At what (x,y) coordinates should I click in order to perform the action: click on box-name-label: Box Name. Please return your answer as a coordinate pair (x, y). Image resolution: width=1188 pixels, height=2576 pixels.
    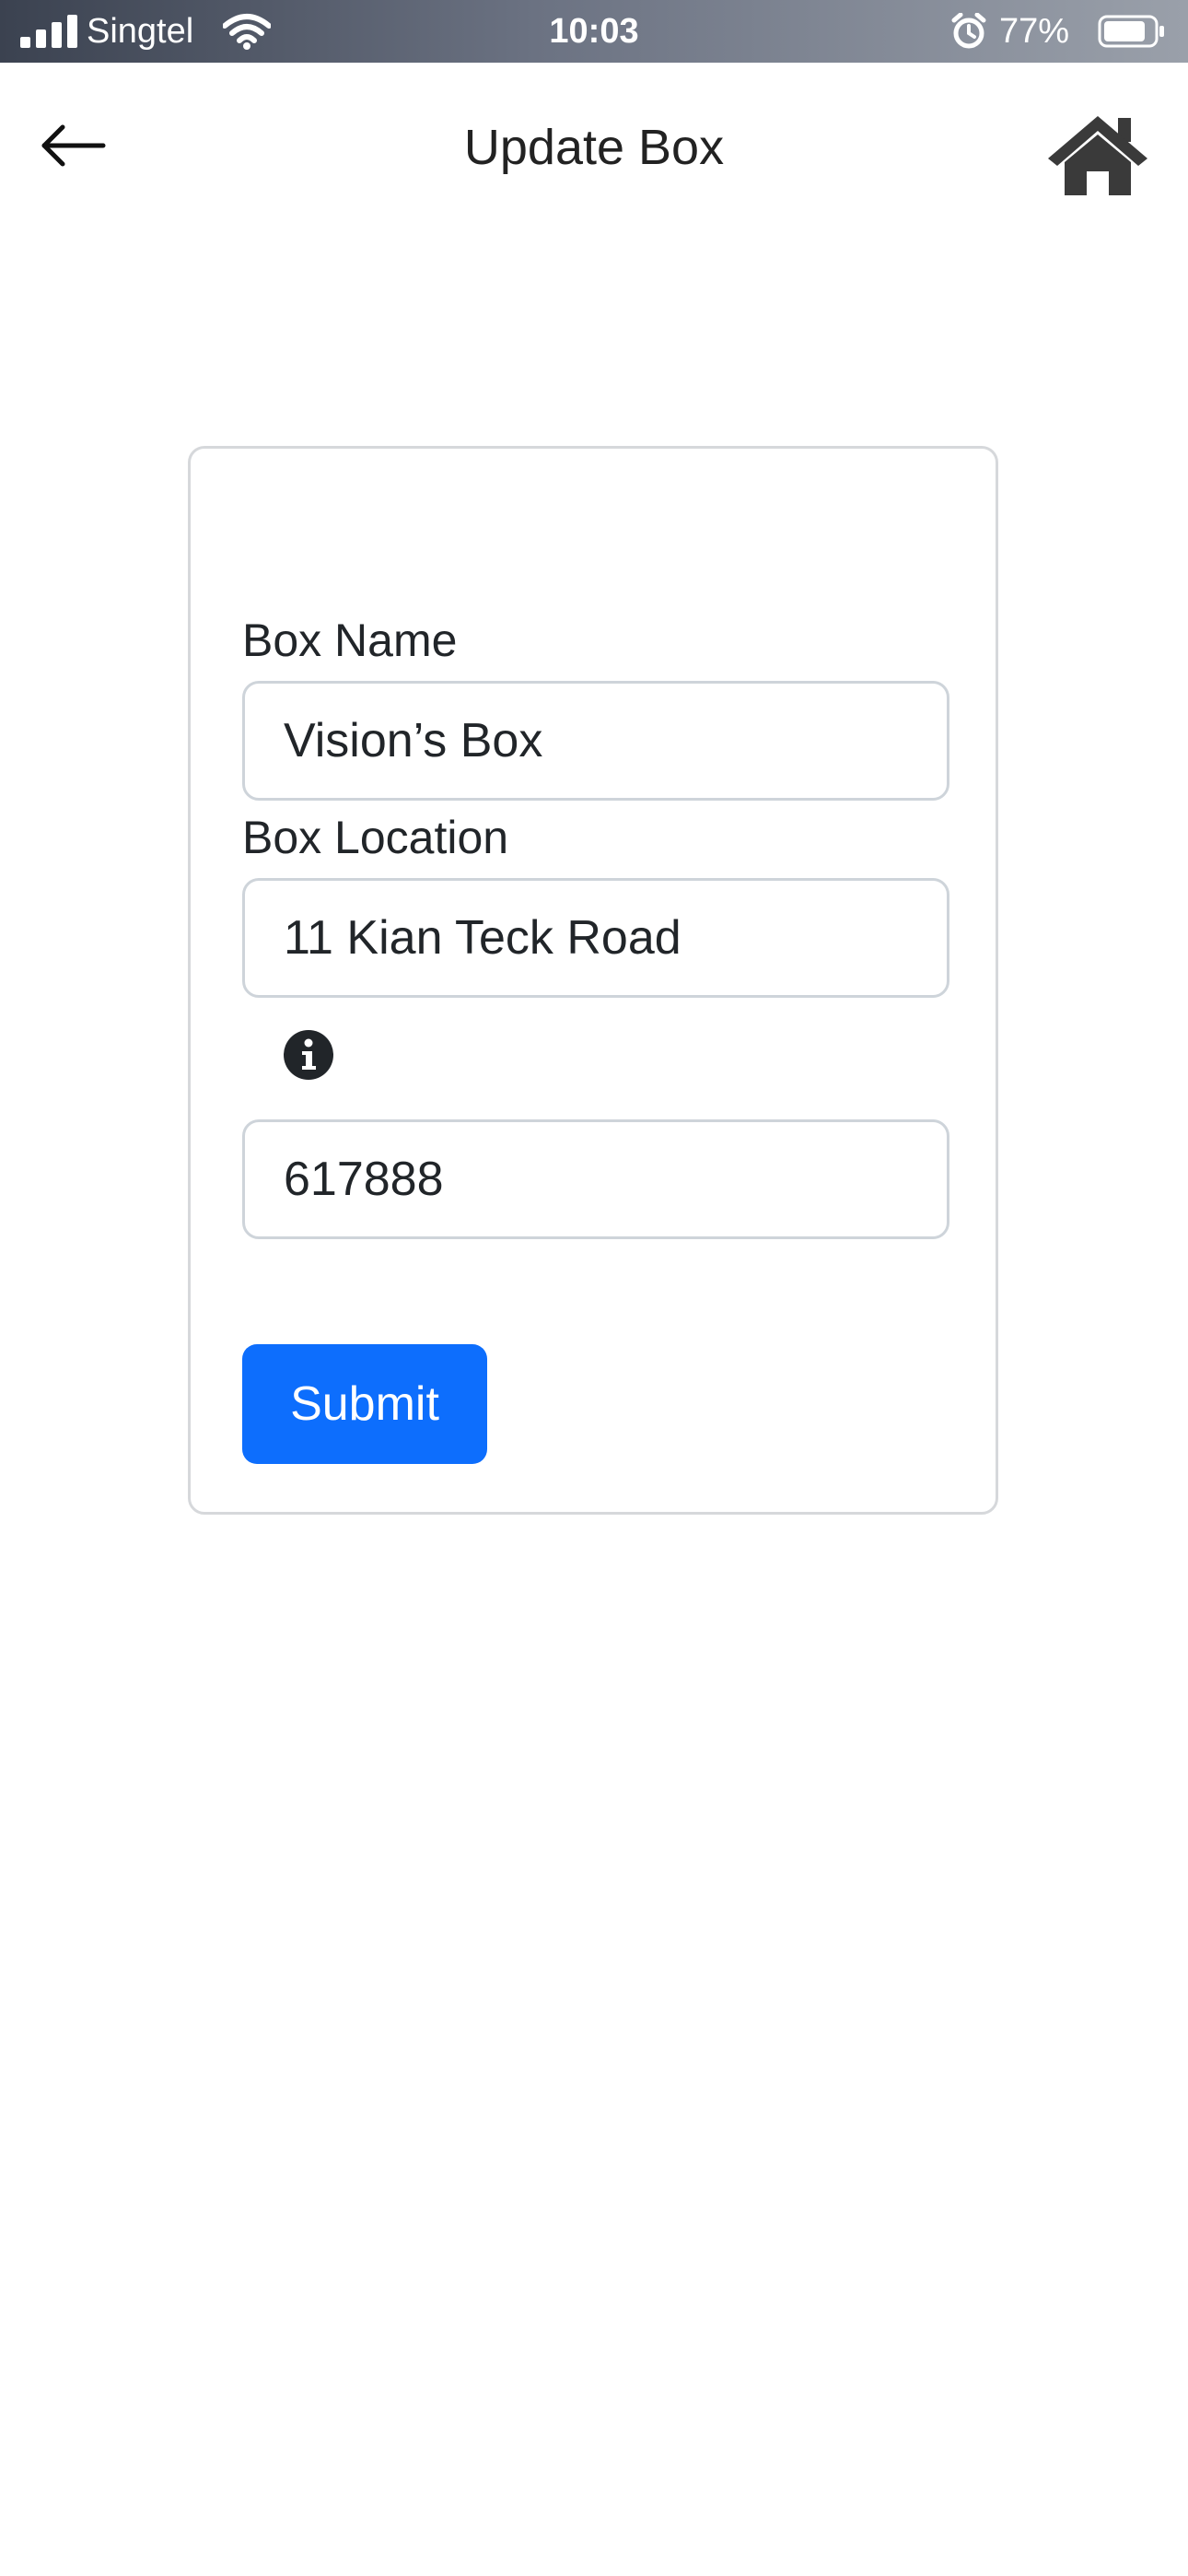
    Looking at the image, I should click on (350, 640).